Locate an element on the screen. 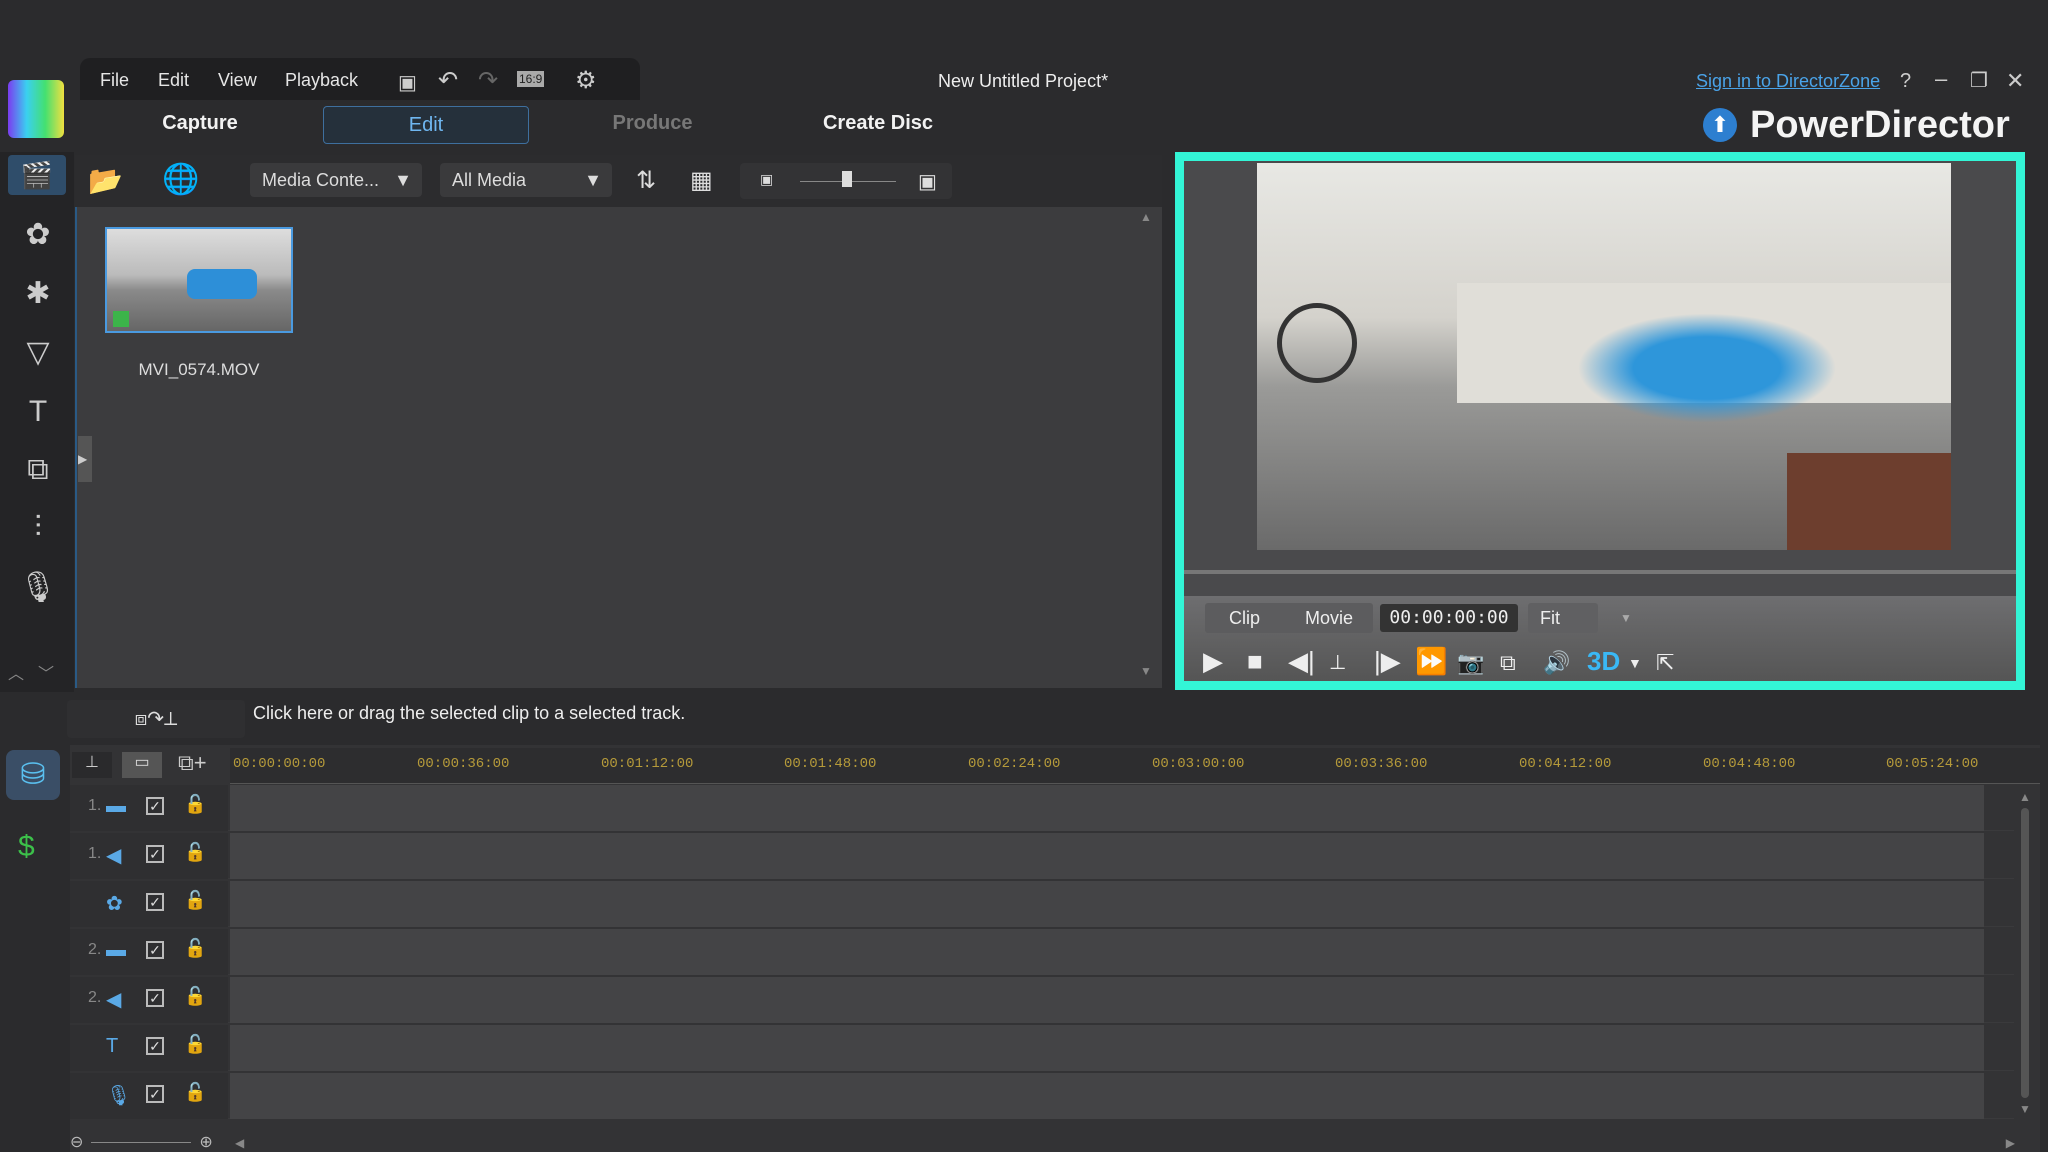  maximize-button: ❐ is located at coordinates (1979, 80).